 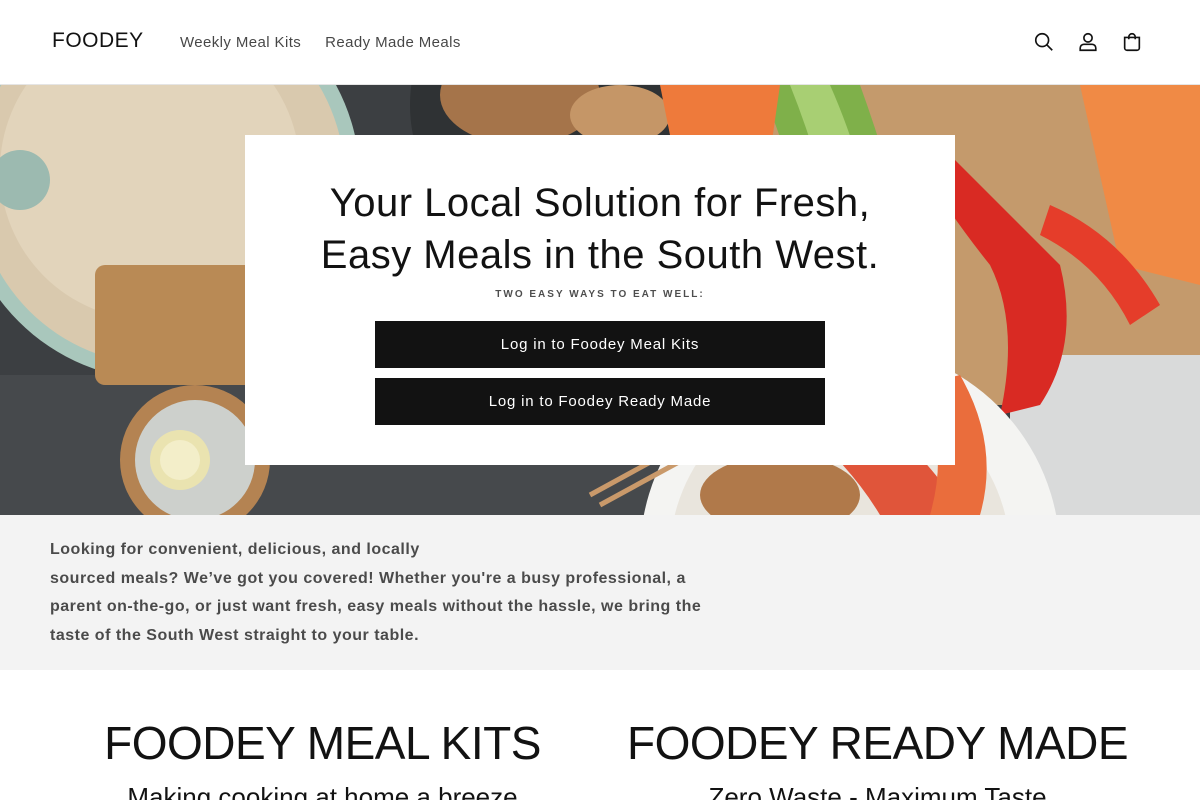 What do you see at coordinates (322, 791) in the screenshot?
I see `meal-kits-subheading: Making cooking at home a breeze` at bounding box center [322, 791].